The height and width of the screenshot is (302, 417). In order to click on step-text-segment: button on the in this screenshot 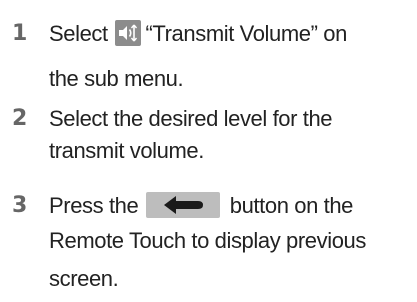, I will do `click(289, 205)`.